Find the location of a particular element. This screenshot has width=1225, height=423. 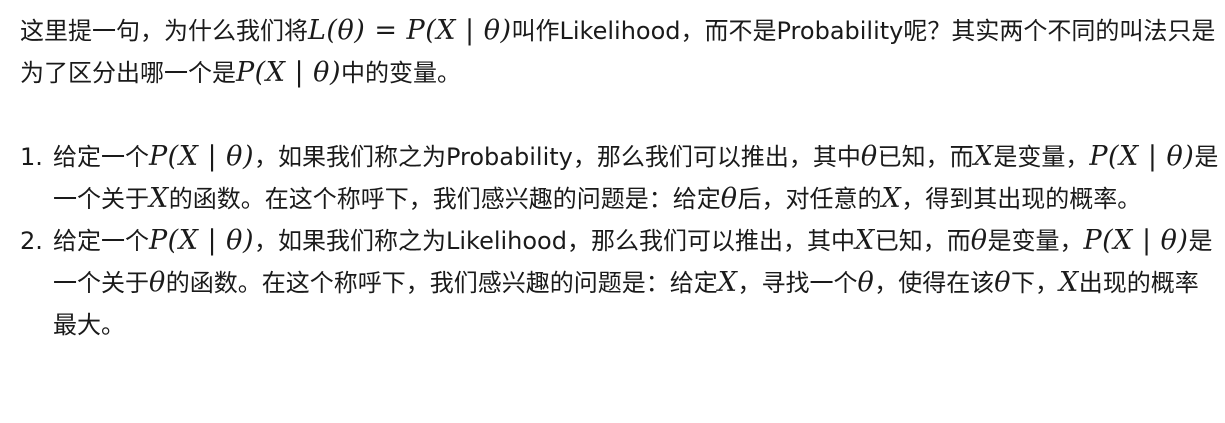

item-text: 下， is located at coordinates (1035, 283).